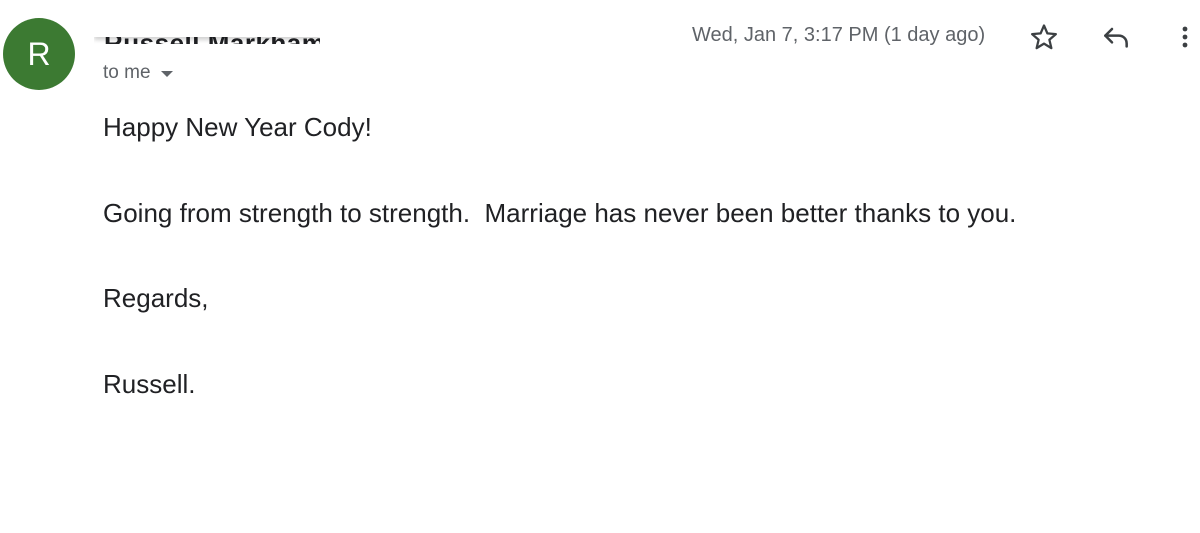 This screenshot has height=533, width=1200. I want to click on star-button, so click(1044, 37).